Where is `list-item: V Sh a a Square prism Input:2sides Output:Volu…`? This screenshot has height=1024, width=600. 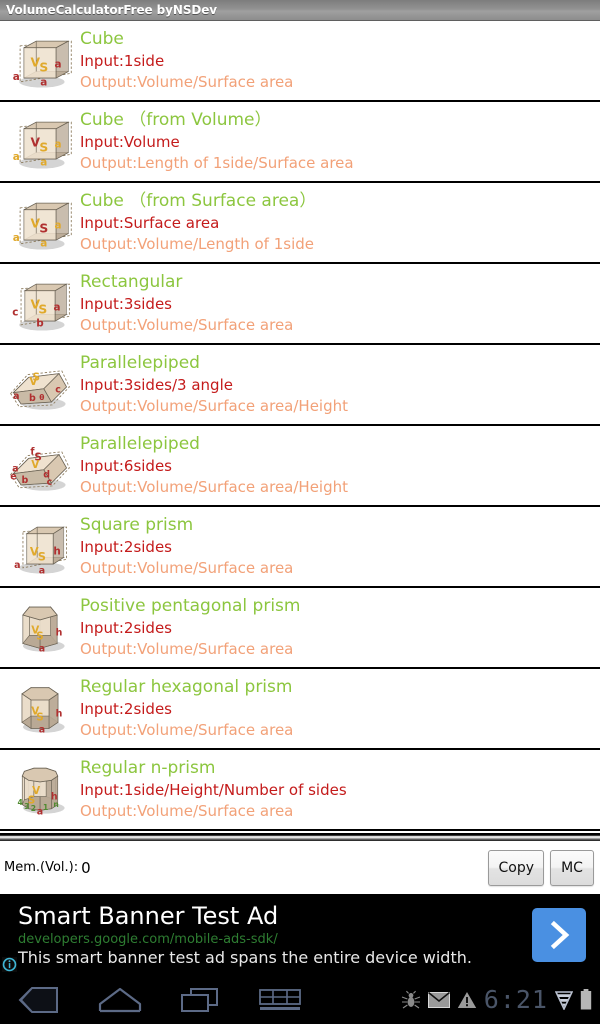 list-item: V Sh a a Square prism Input:2sides Output:Volu… is located at coordinates (300, 547).